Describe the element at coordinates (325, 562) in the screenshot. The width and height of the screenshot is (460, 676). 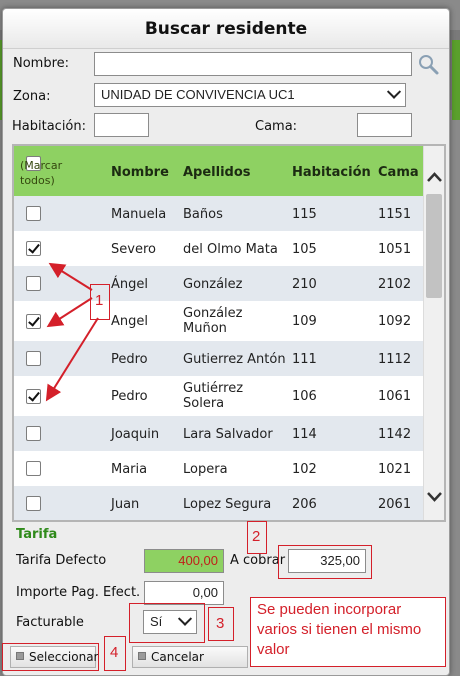
I see `annotation-box-acobrar` at that location.